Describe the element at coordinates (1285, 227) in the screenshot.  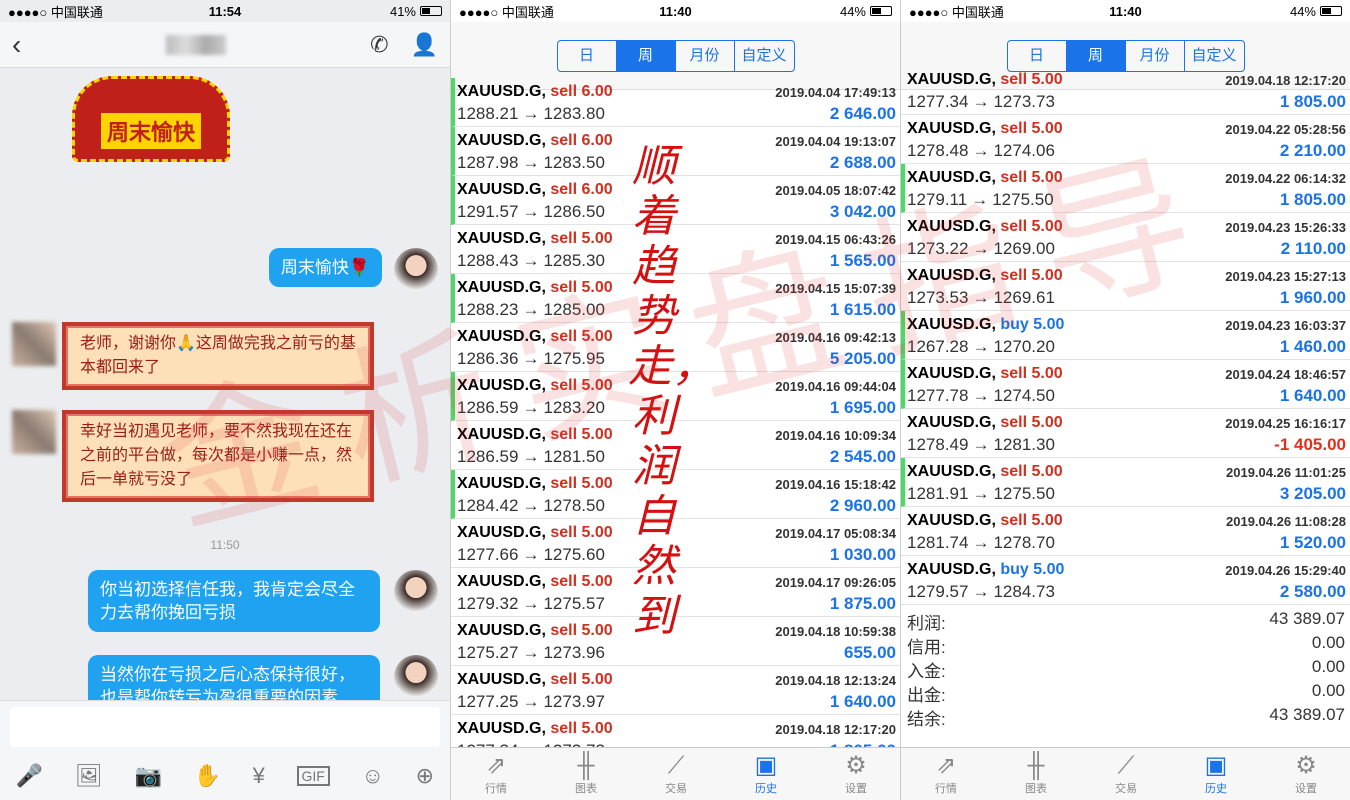
I see `trade-time: 2019.04.23 15:26:33` at that location.